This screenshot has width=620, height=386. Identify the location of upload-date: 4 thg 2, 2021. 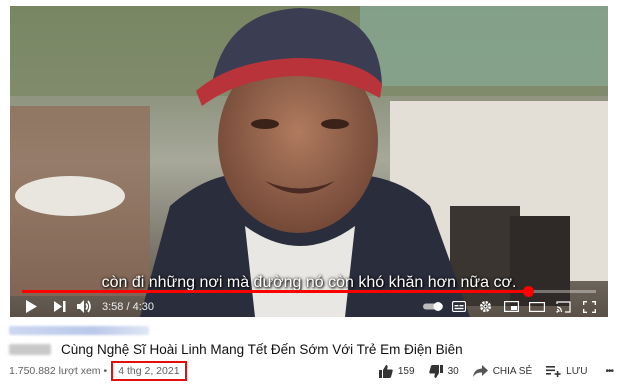
(149, 371).